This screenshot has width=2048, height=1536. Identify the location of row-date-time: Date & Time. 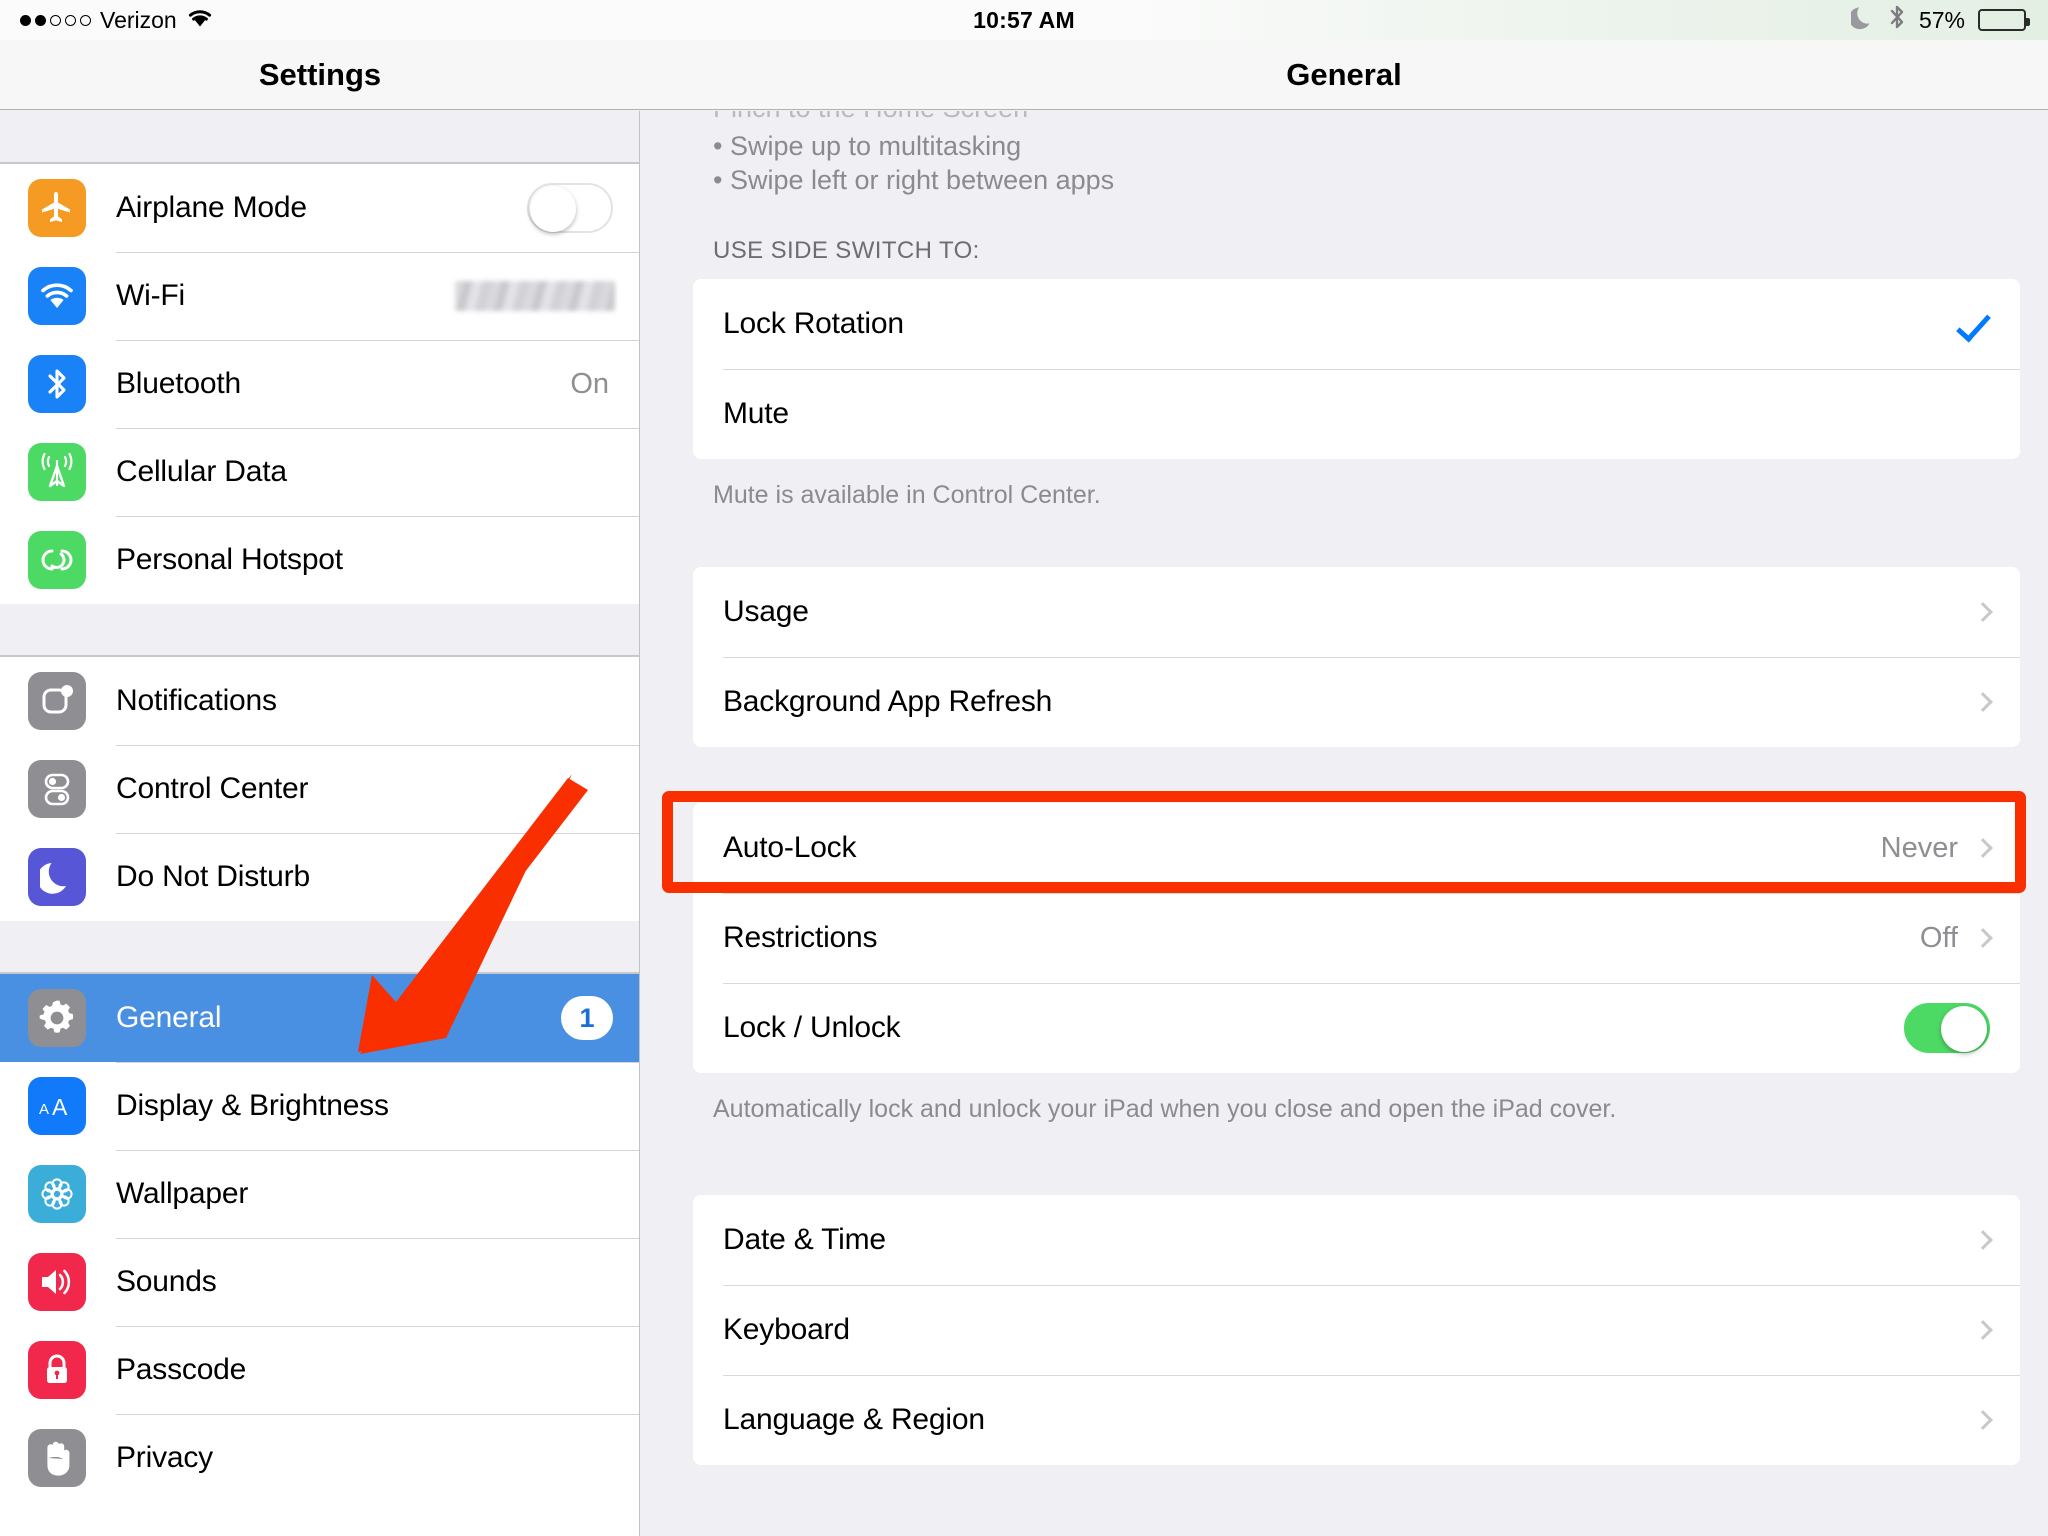
(1356, 1240).